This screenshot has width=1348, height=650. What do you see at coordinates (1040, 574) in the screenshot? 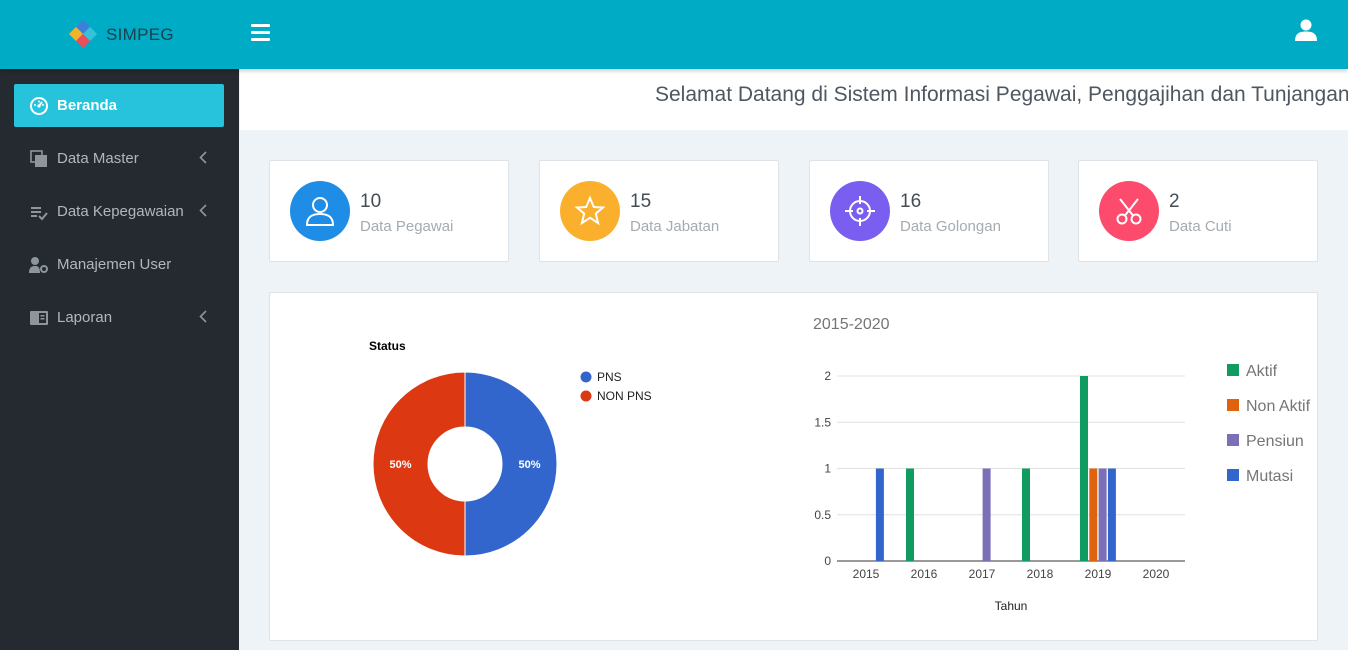
I see `x-tick-label: 2018` at bounding box center [1040, 574].